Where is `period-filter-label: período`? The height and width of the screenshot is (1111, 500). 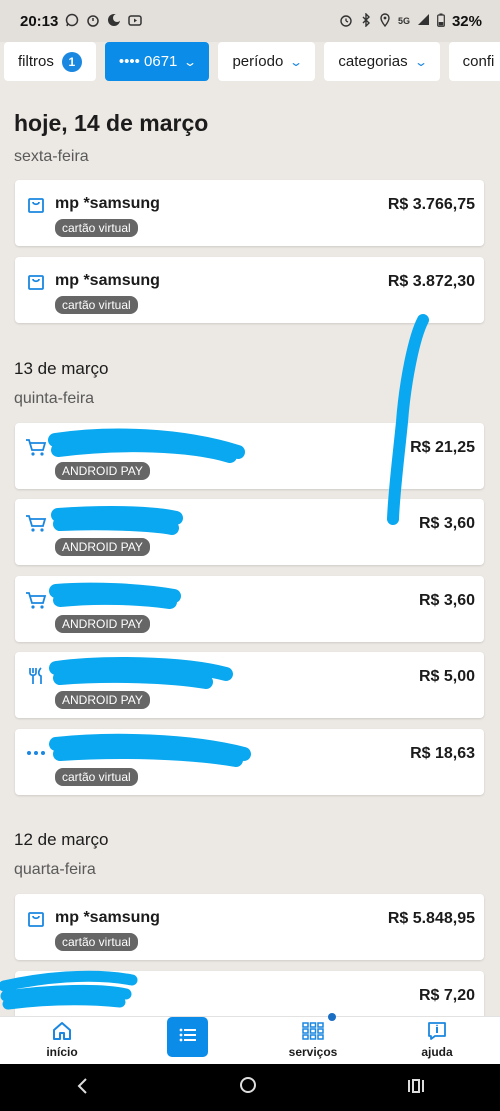 period-filter-label: período is located at coordinates (258, 61).